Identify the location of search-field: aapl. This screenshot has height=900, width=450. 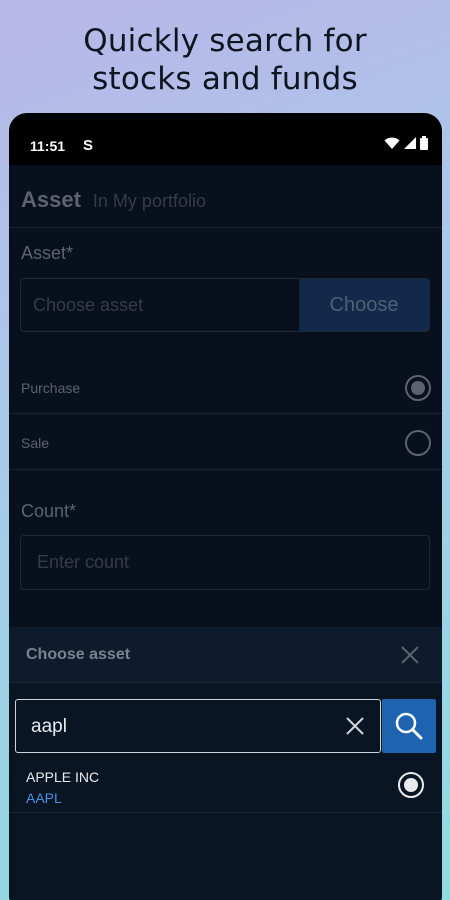
(198, 726).